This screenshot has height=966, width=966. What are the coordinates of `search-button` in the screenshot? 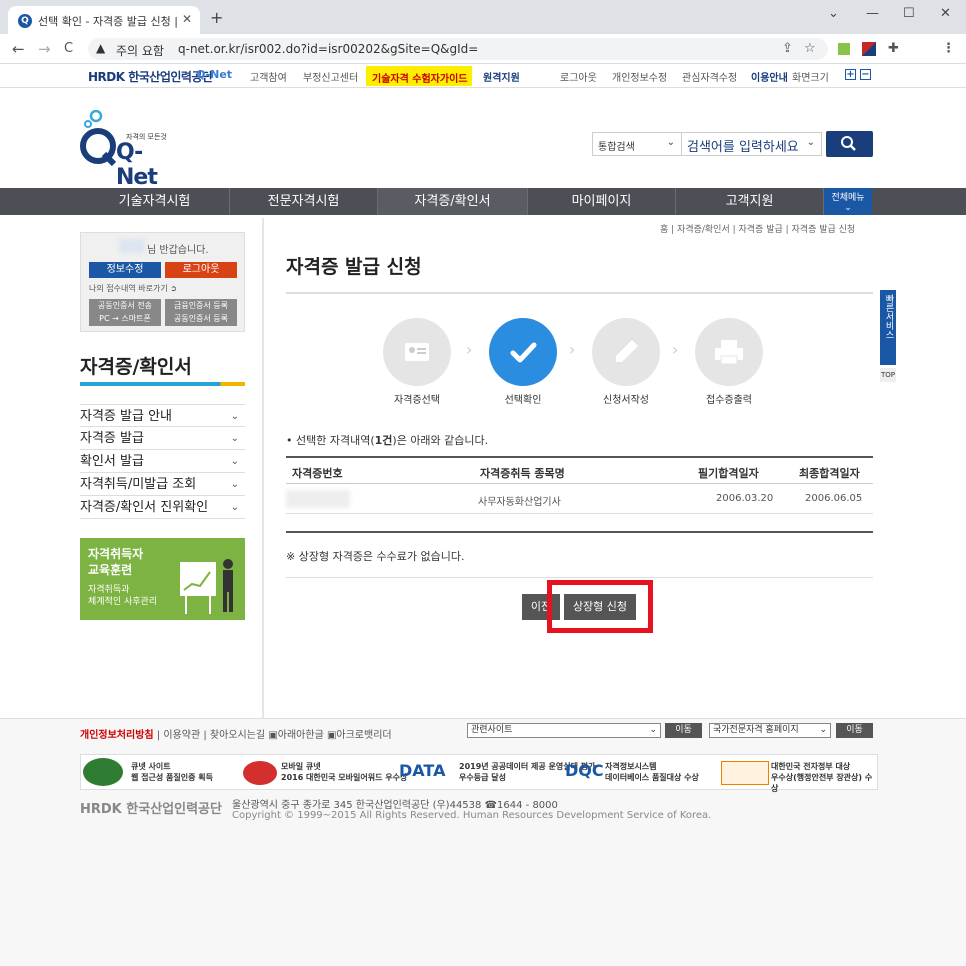 It's located at (849, 144).